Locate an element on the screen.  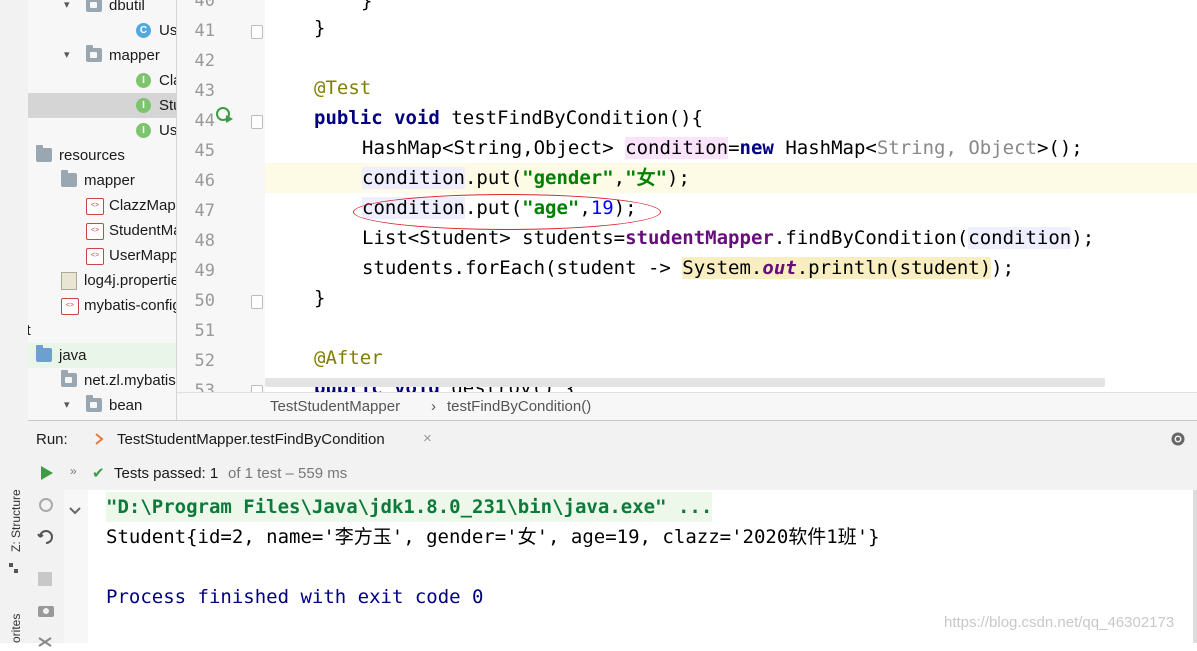
close-tab-icon: × is located at coordinates (427, 438).